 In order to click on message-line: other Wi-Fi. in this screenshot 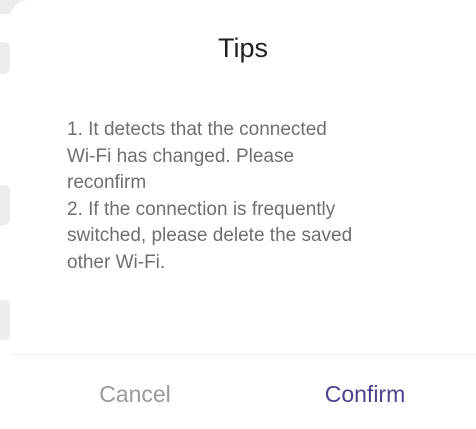, I will do `click(116, 262)`.